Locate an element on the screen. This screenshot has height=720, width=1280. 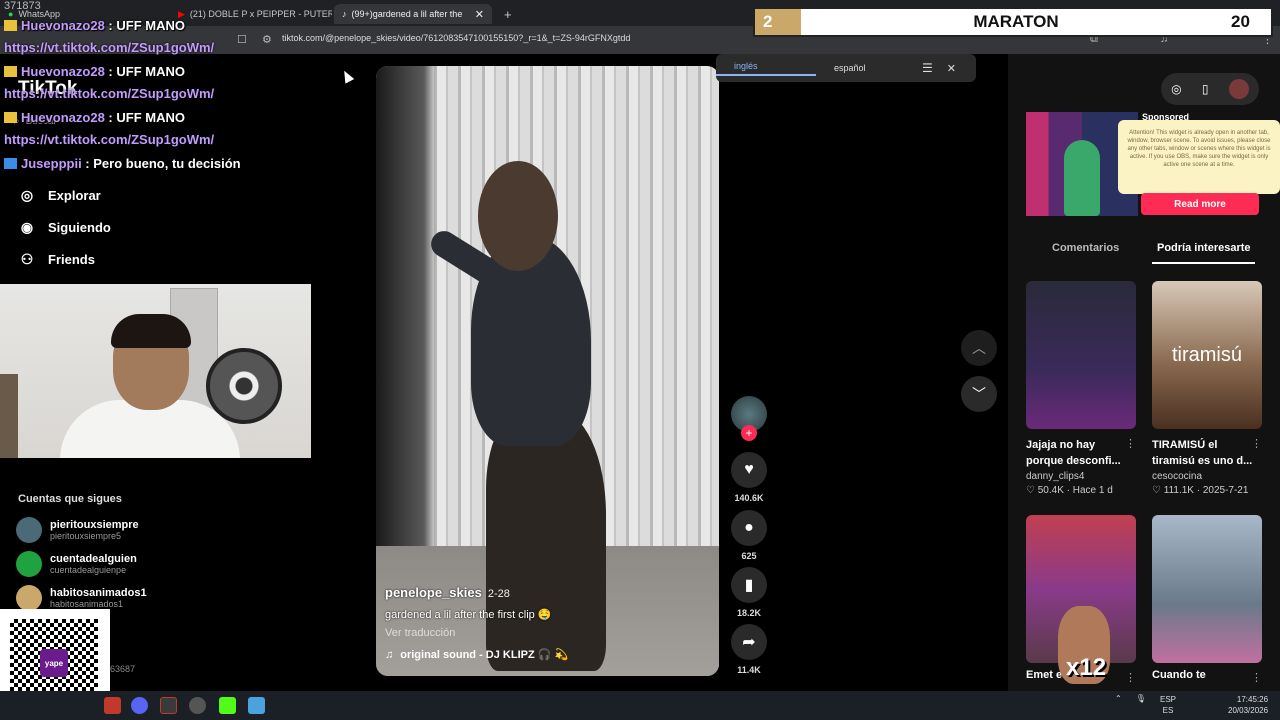
save-count: 18.2K is located at coordinates (749, 613).